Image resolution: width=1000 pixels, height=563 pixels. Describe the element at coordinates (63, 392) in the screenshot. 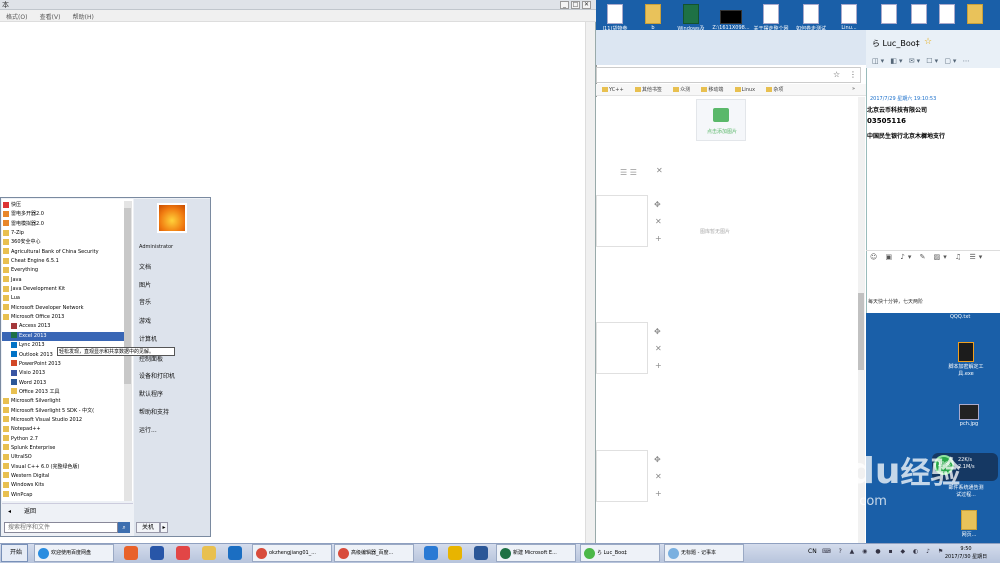

I see `program-item: Office 2013 工具` at that location.